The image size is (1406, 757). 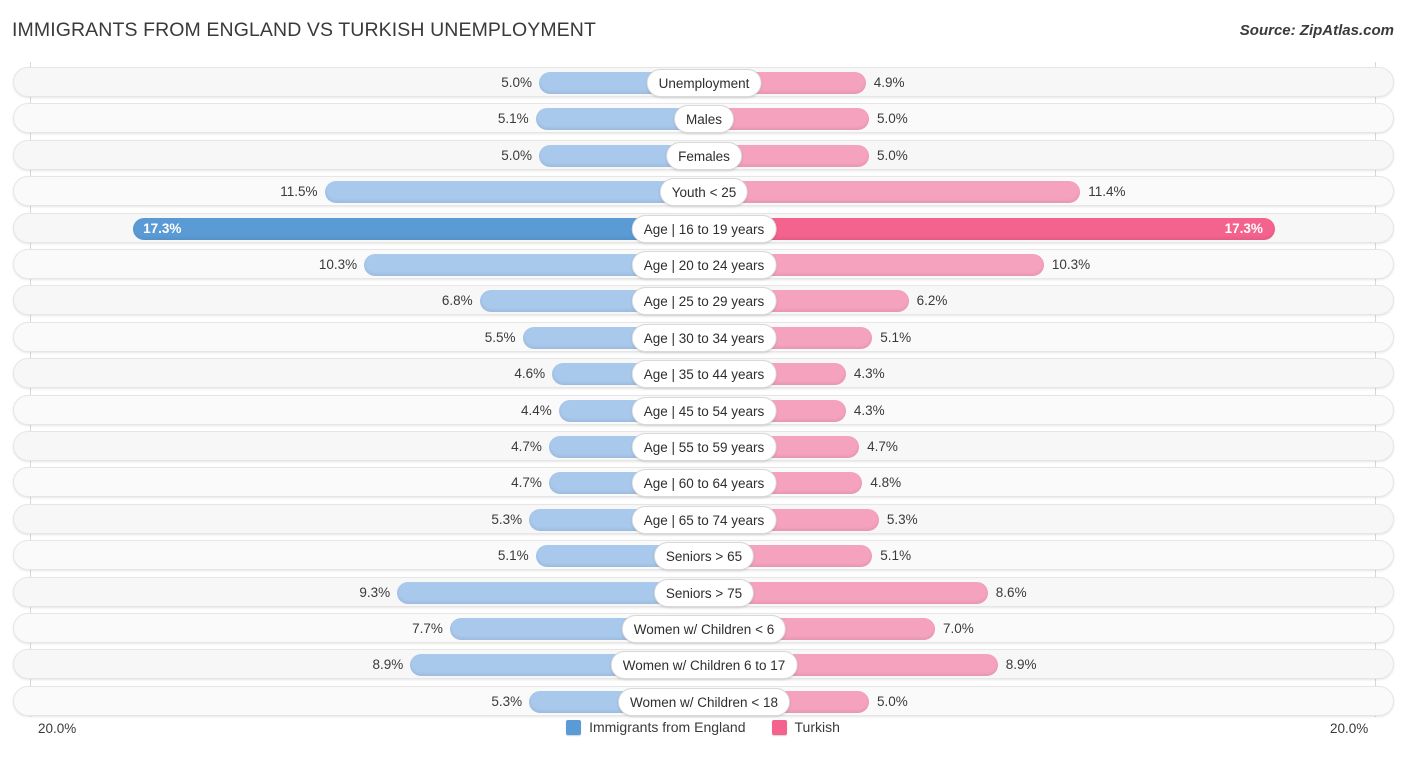 I want to click on value-label-left: 6.8%, so click(x=457, y=301).